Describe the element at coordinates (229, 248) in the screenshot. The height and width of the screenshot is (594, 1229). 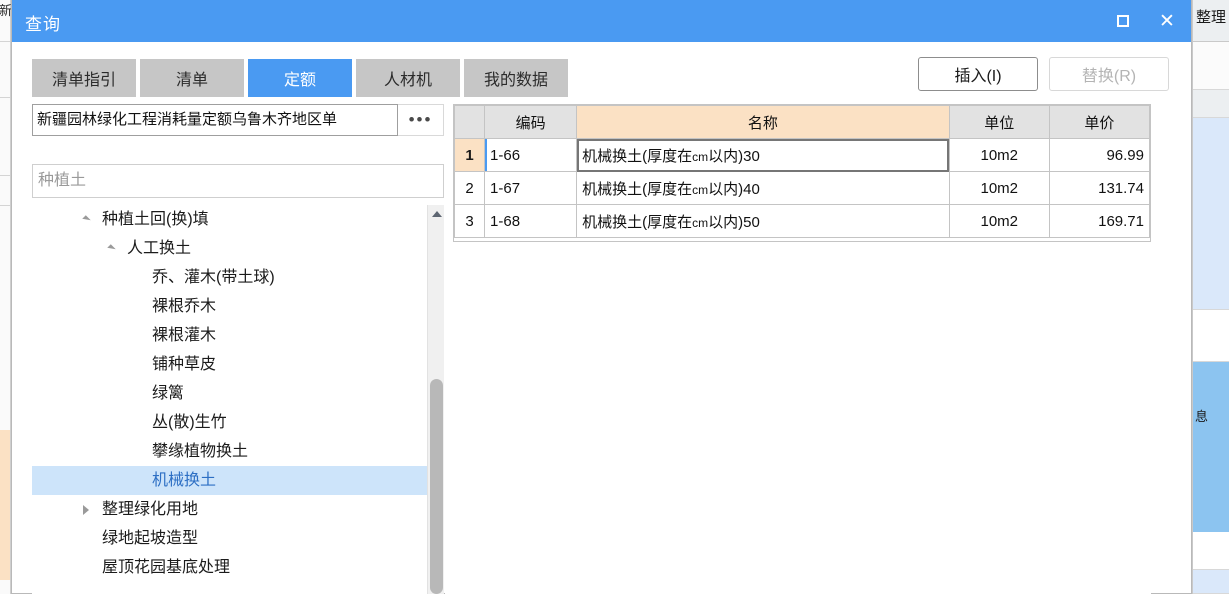
I see `tree-node: 人工换土` at that location.